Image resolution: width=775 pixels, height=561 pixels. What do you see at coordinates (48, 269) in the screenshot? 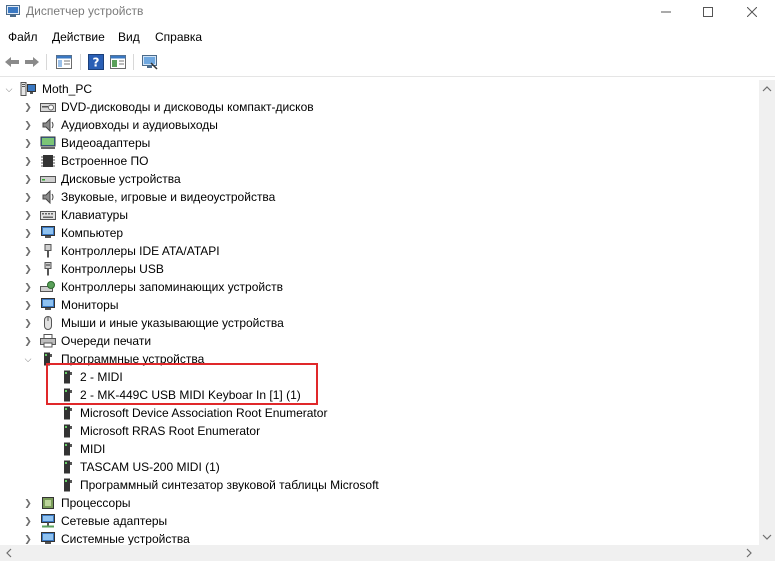
I see `usb-icon` at bounding box center [48, 269].